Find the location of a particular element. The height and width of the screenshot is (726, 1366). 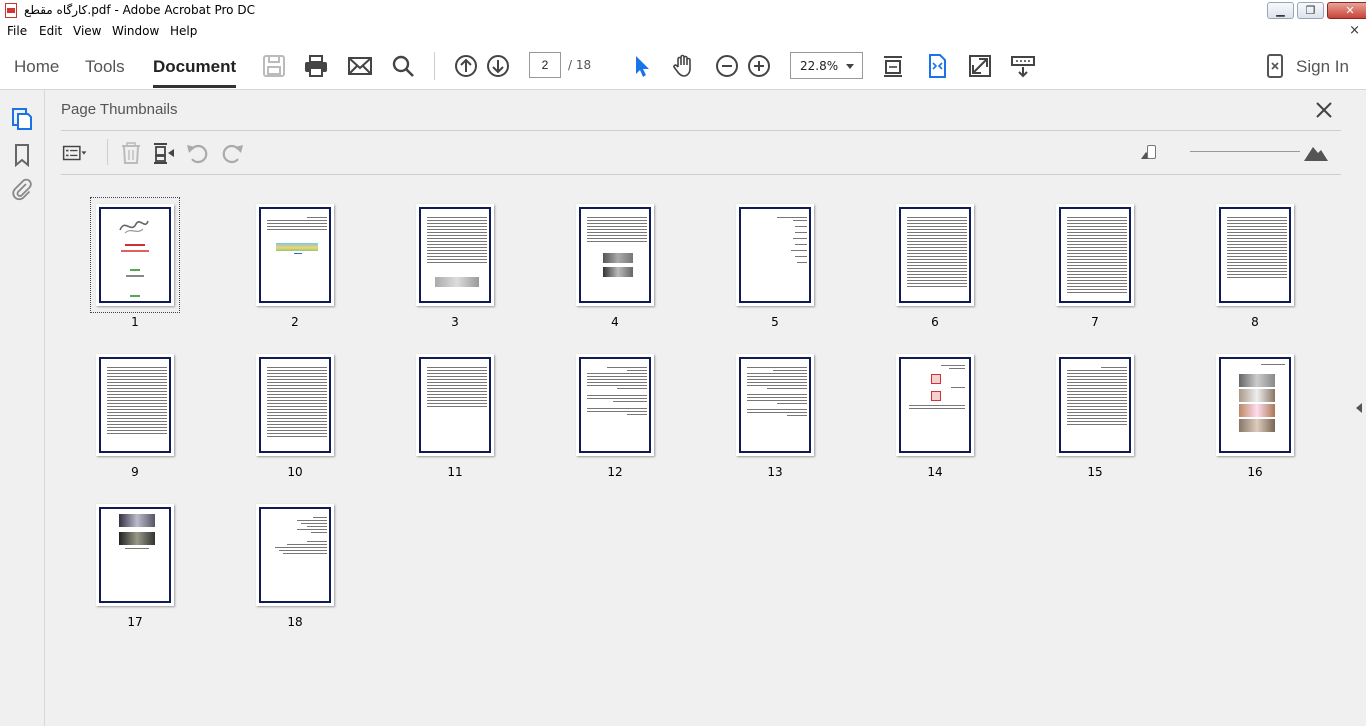

bookmark-icon is located at coordinates (22, 155).